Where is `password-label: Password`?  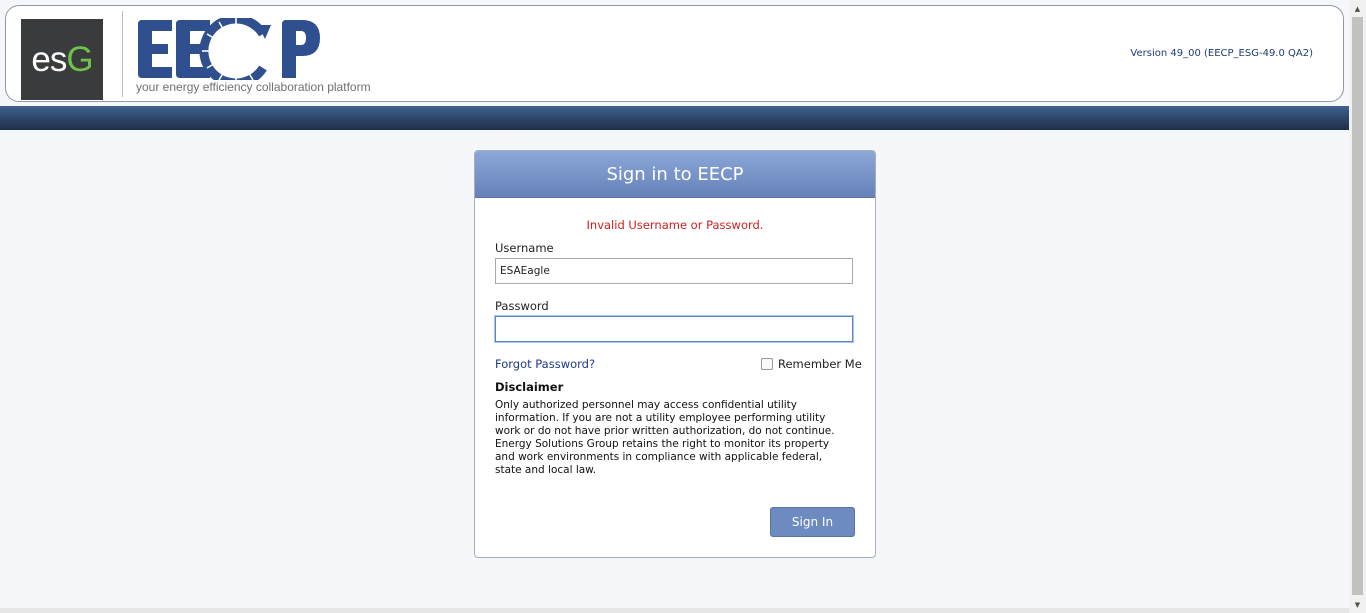
password-label: Password is located at coordinates (522, 306).